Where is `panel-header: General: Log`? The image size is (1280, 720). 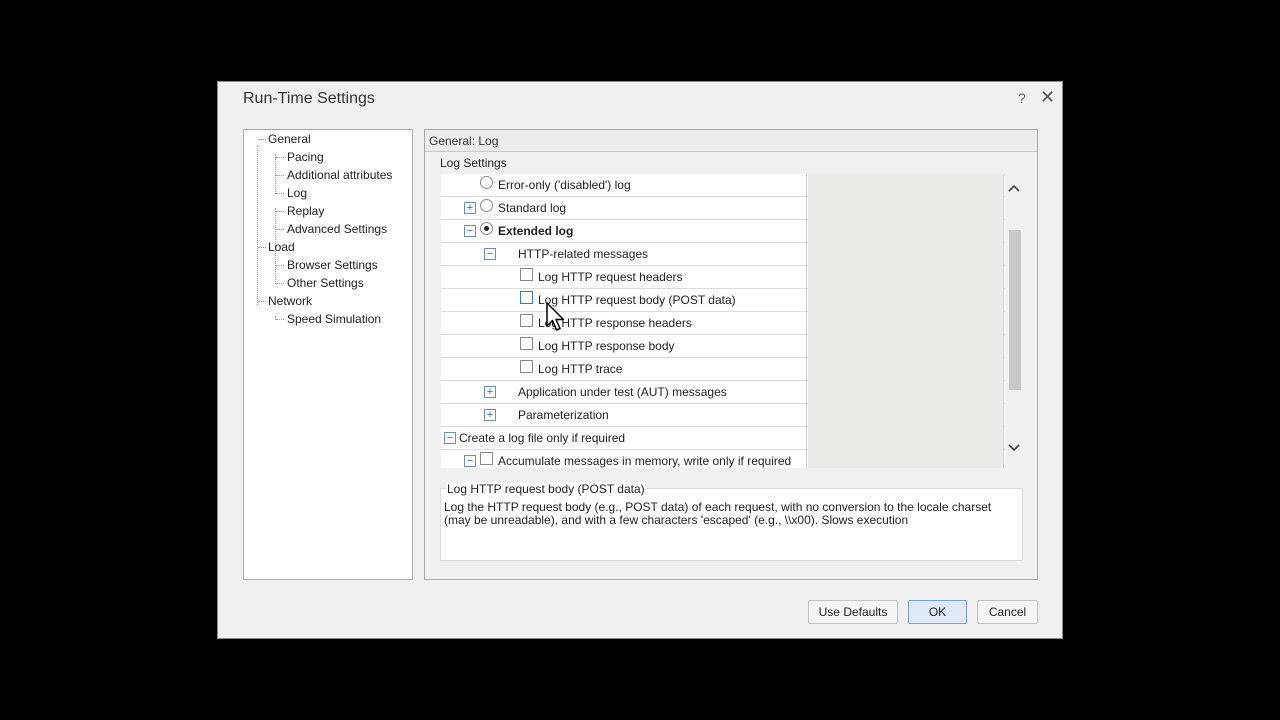 panel-header: General: Log is located at coordinates (731, 141).